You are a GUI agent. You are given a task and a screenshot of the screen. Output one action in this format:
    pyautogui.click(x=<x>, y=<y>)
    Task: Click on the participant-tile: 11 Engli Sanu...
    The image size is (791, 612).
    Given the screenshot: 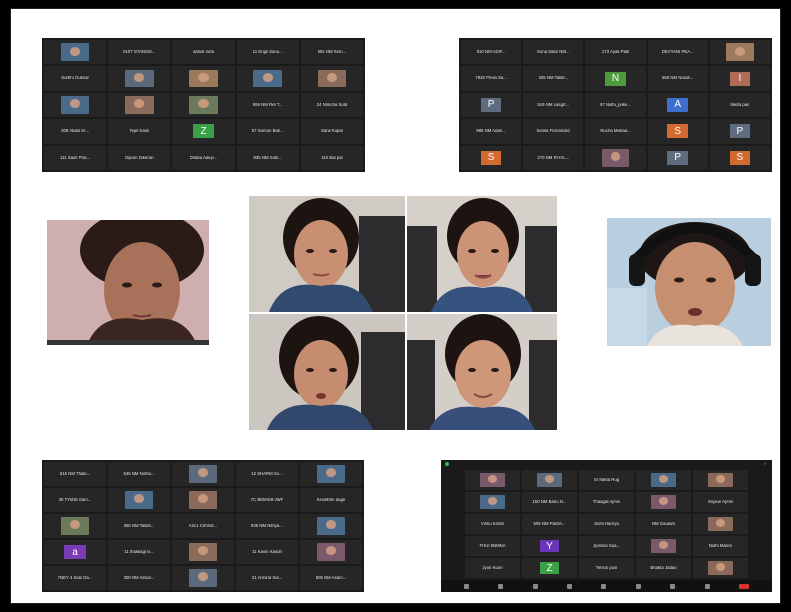 What is the action you would take?
    pyautogui.click(x=267, y=52)
    